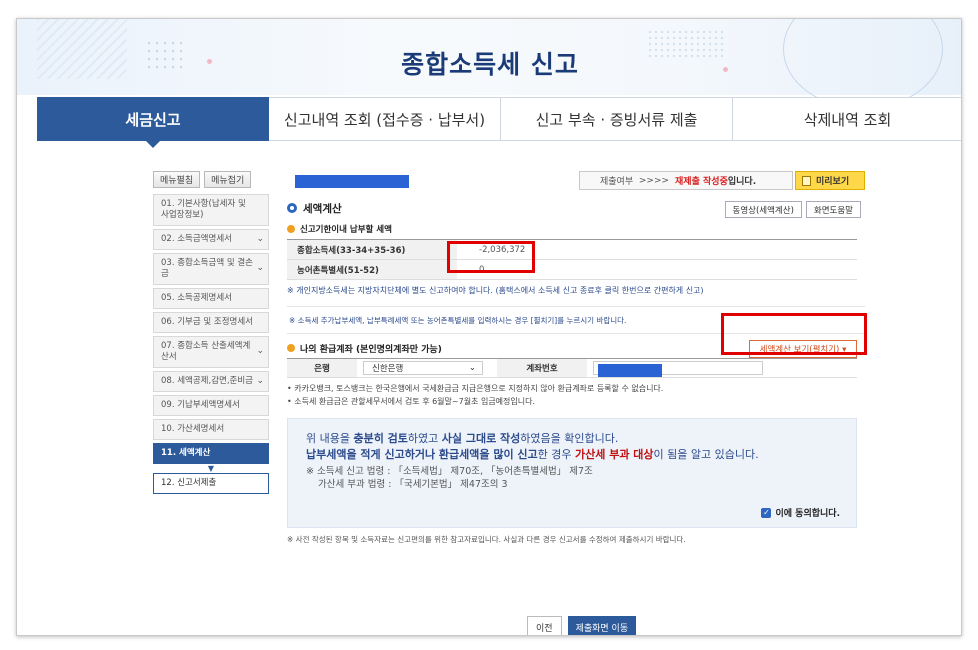 Image resolution: width=978 pixels, height=650 pixels. What do you see at coordinates (228, 179) in the screenshot?
I see `menu-collapse-button: 메뉴접기` at bounding box center [228, 179].